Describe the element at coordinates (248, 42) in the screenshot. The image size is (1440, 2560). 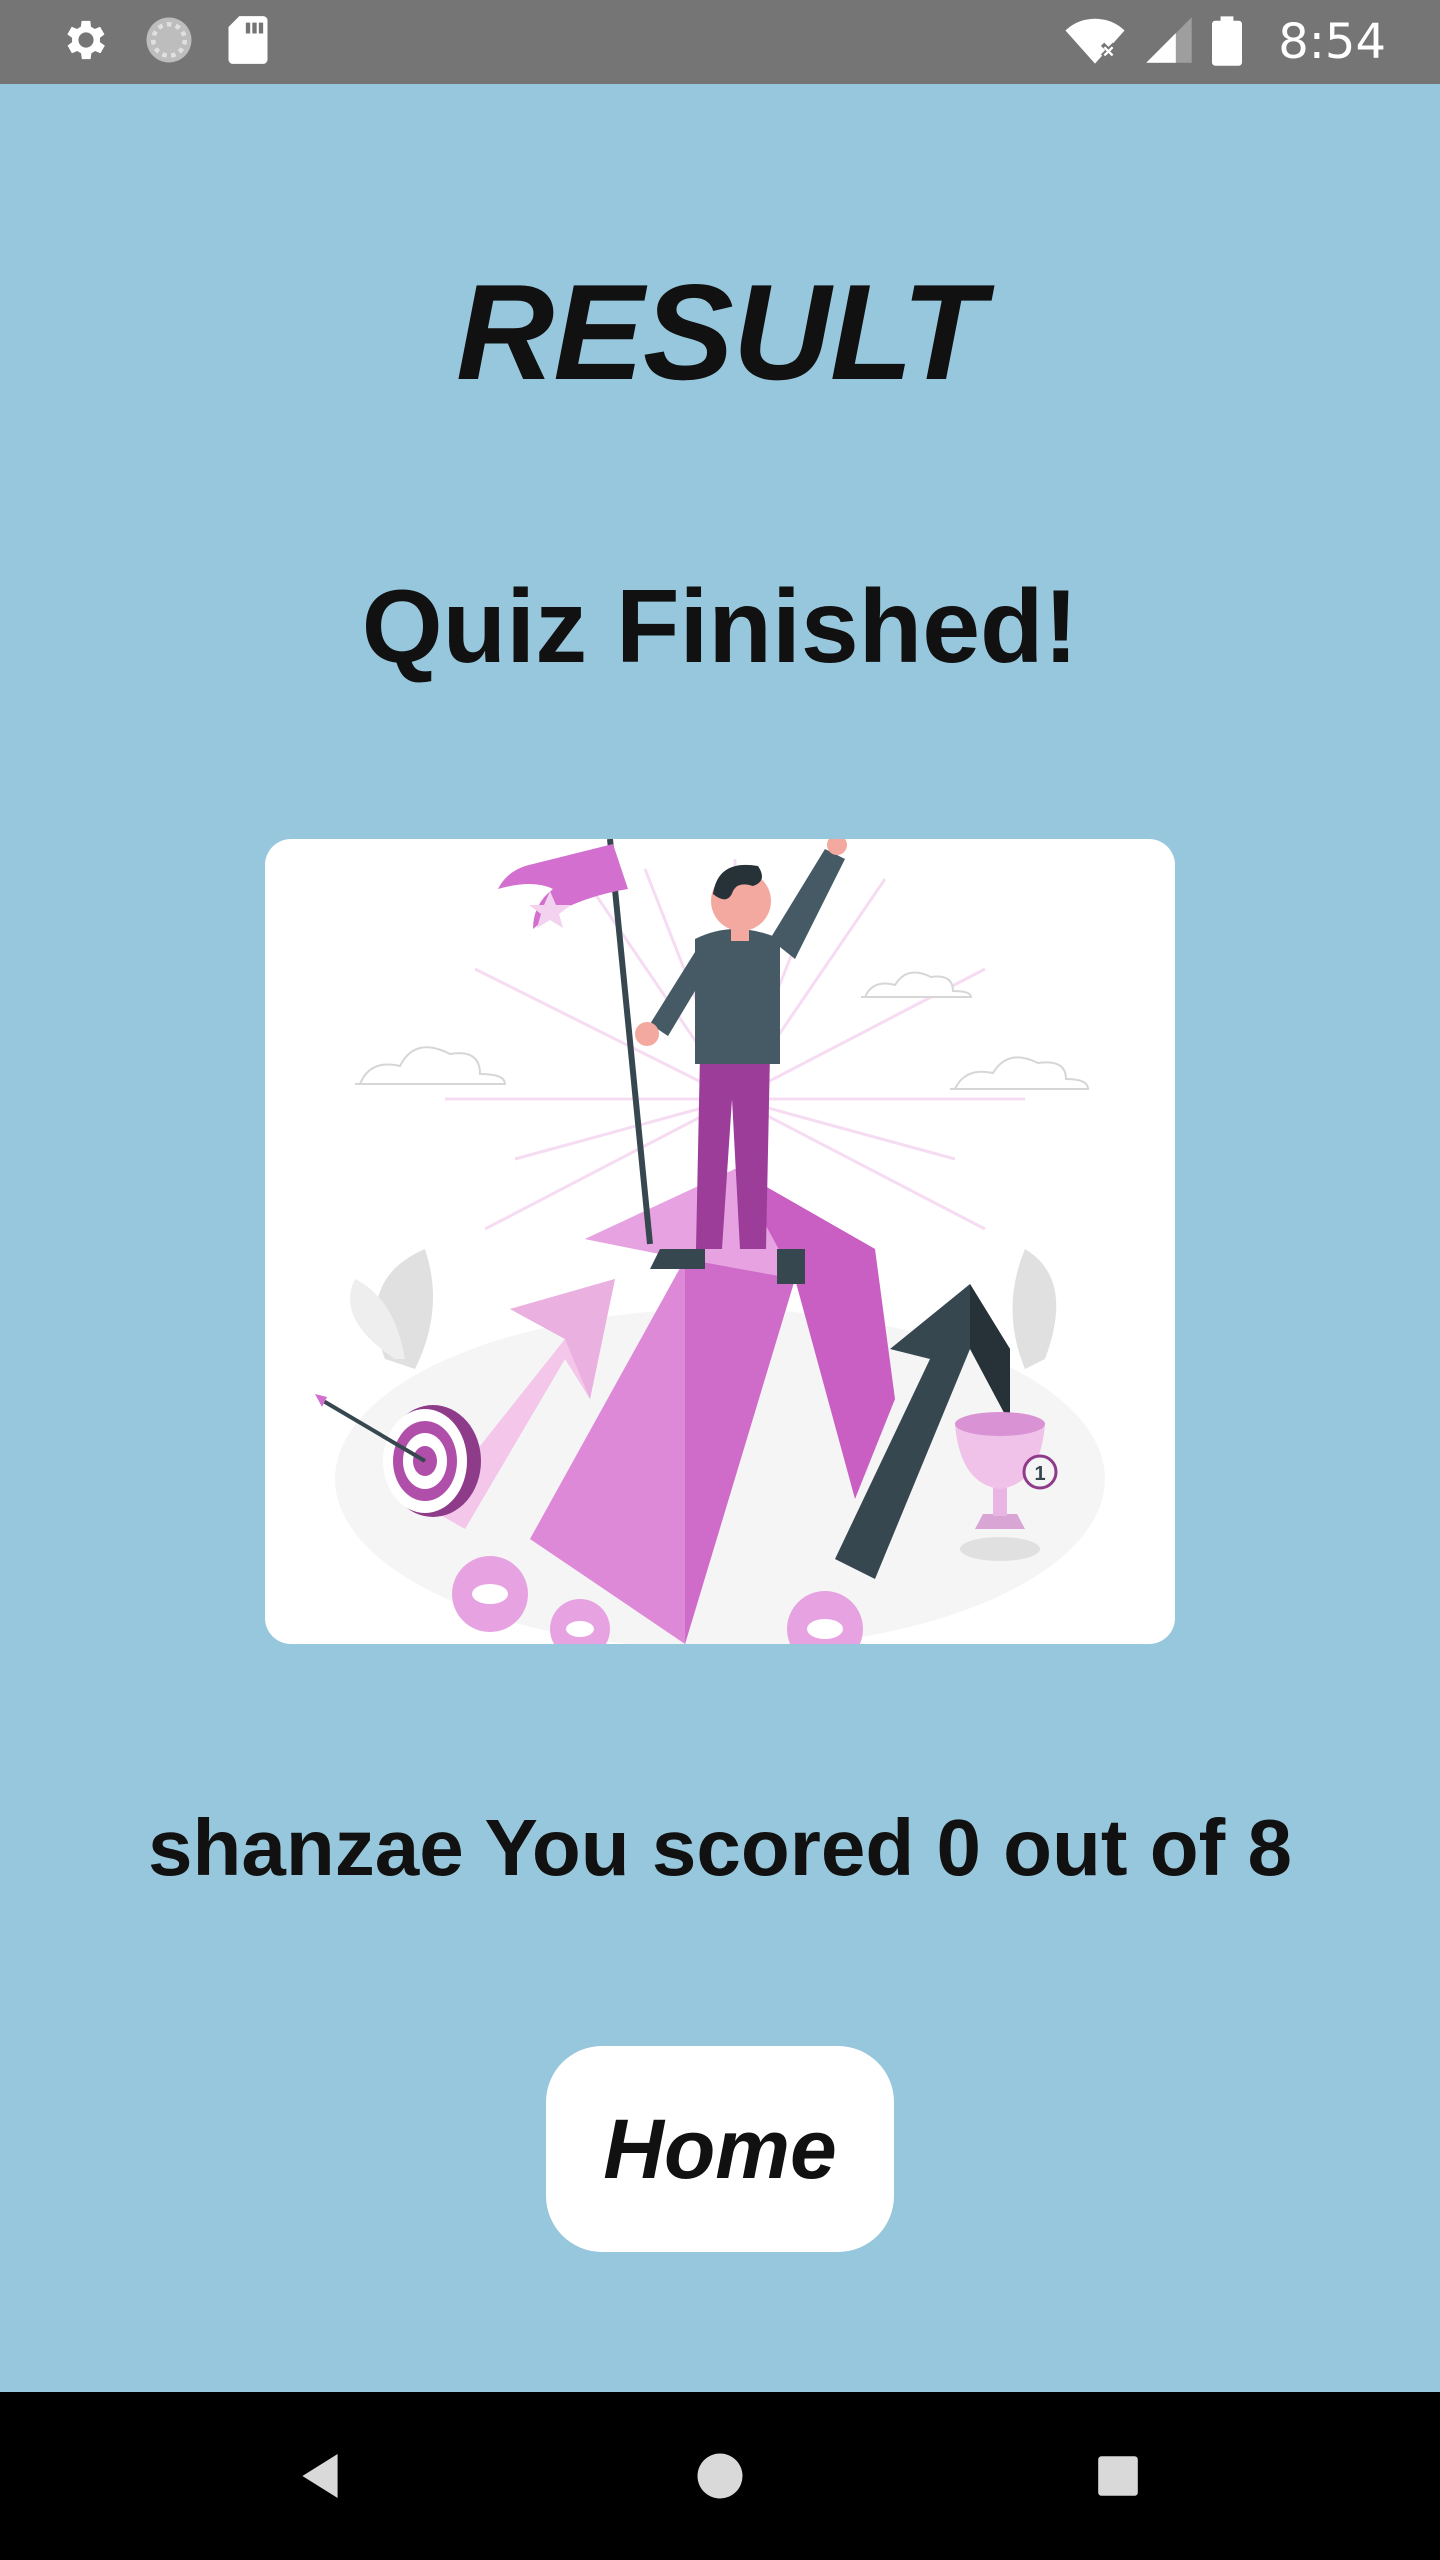
I see `sd-card-icon` at that location.